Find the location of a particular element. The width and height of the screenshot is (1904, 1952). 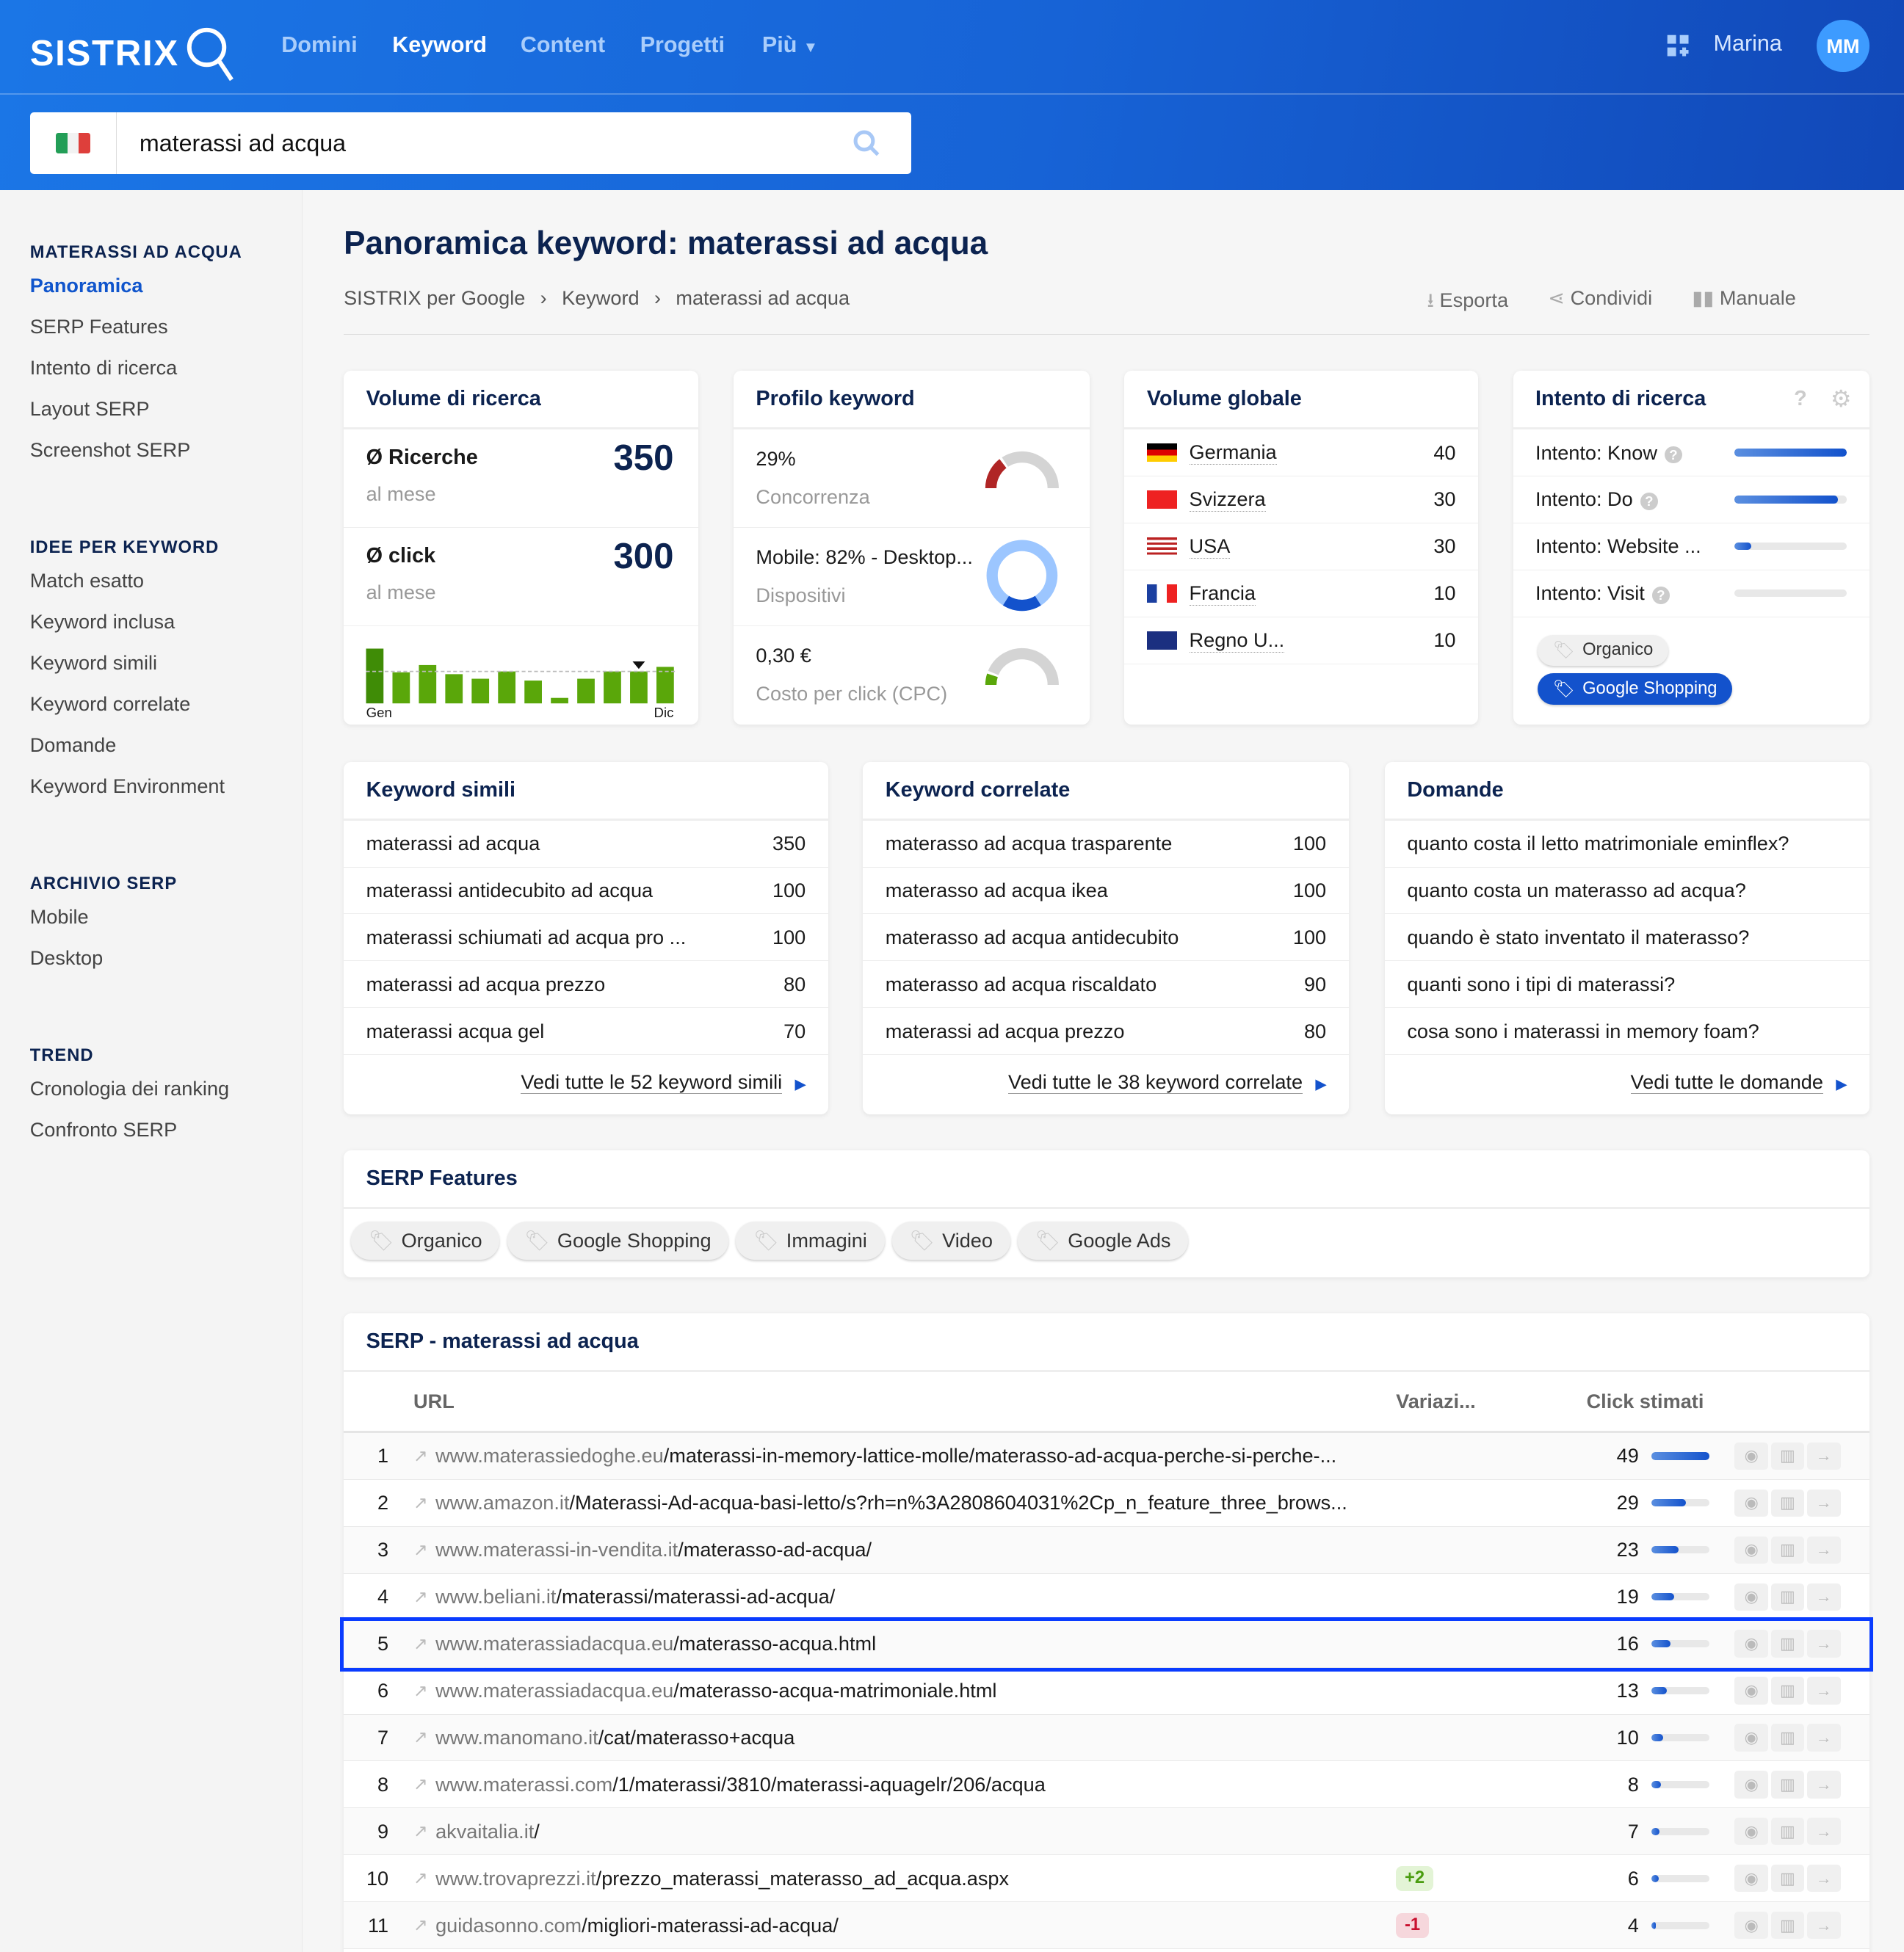

breadcrumb-item: Keyword is located at coordinates (601, 298).